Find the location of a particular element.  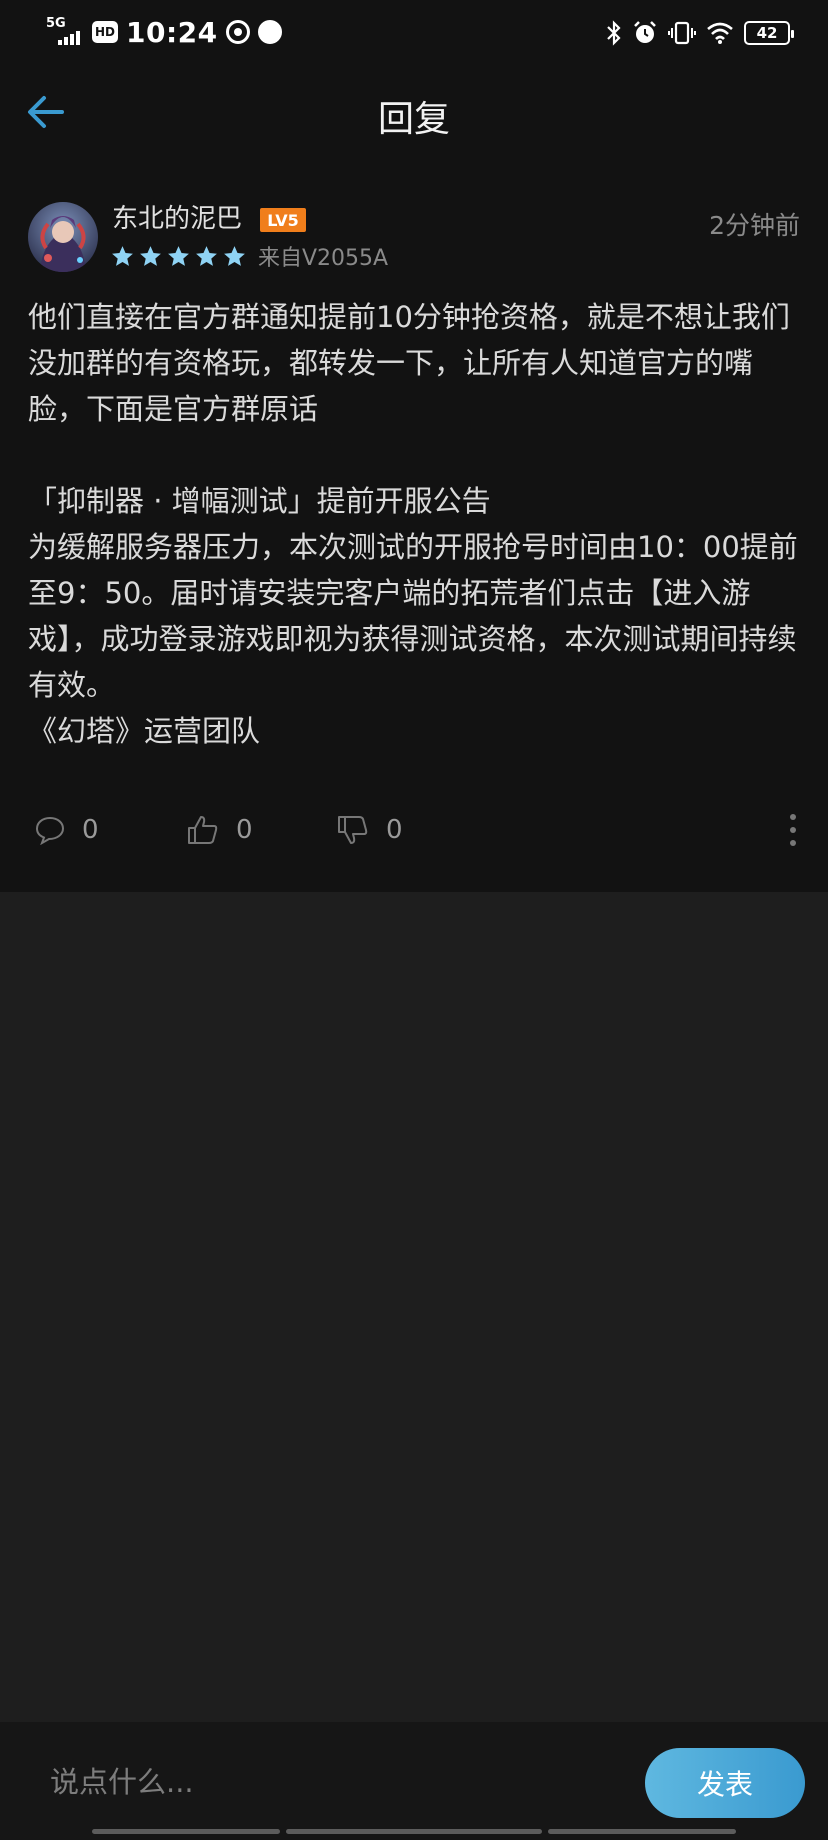

dislike-count: 0 is located at coordinates (394, 830).